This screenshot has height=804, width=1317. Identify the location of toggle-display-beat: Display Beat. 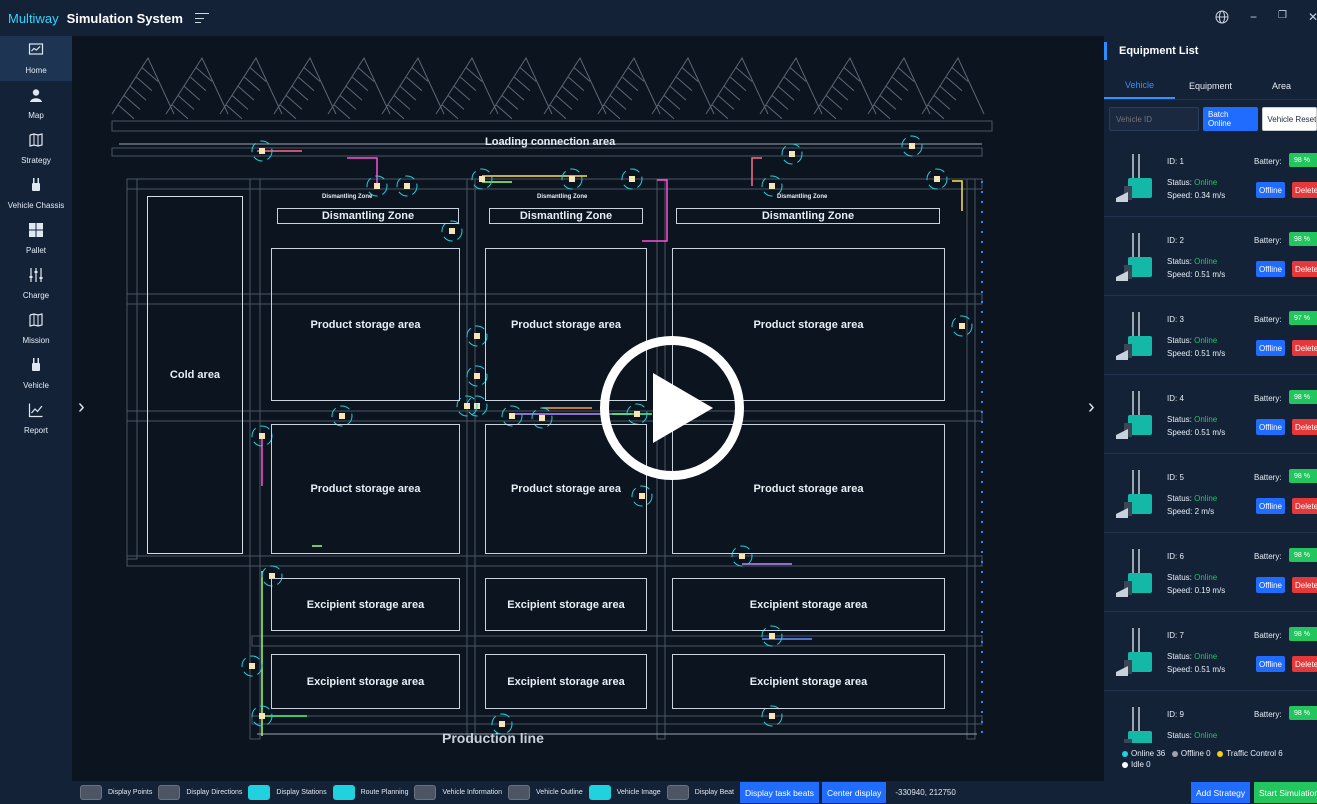
(700, 792).